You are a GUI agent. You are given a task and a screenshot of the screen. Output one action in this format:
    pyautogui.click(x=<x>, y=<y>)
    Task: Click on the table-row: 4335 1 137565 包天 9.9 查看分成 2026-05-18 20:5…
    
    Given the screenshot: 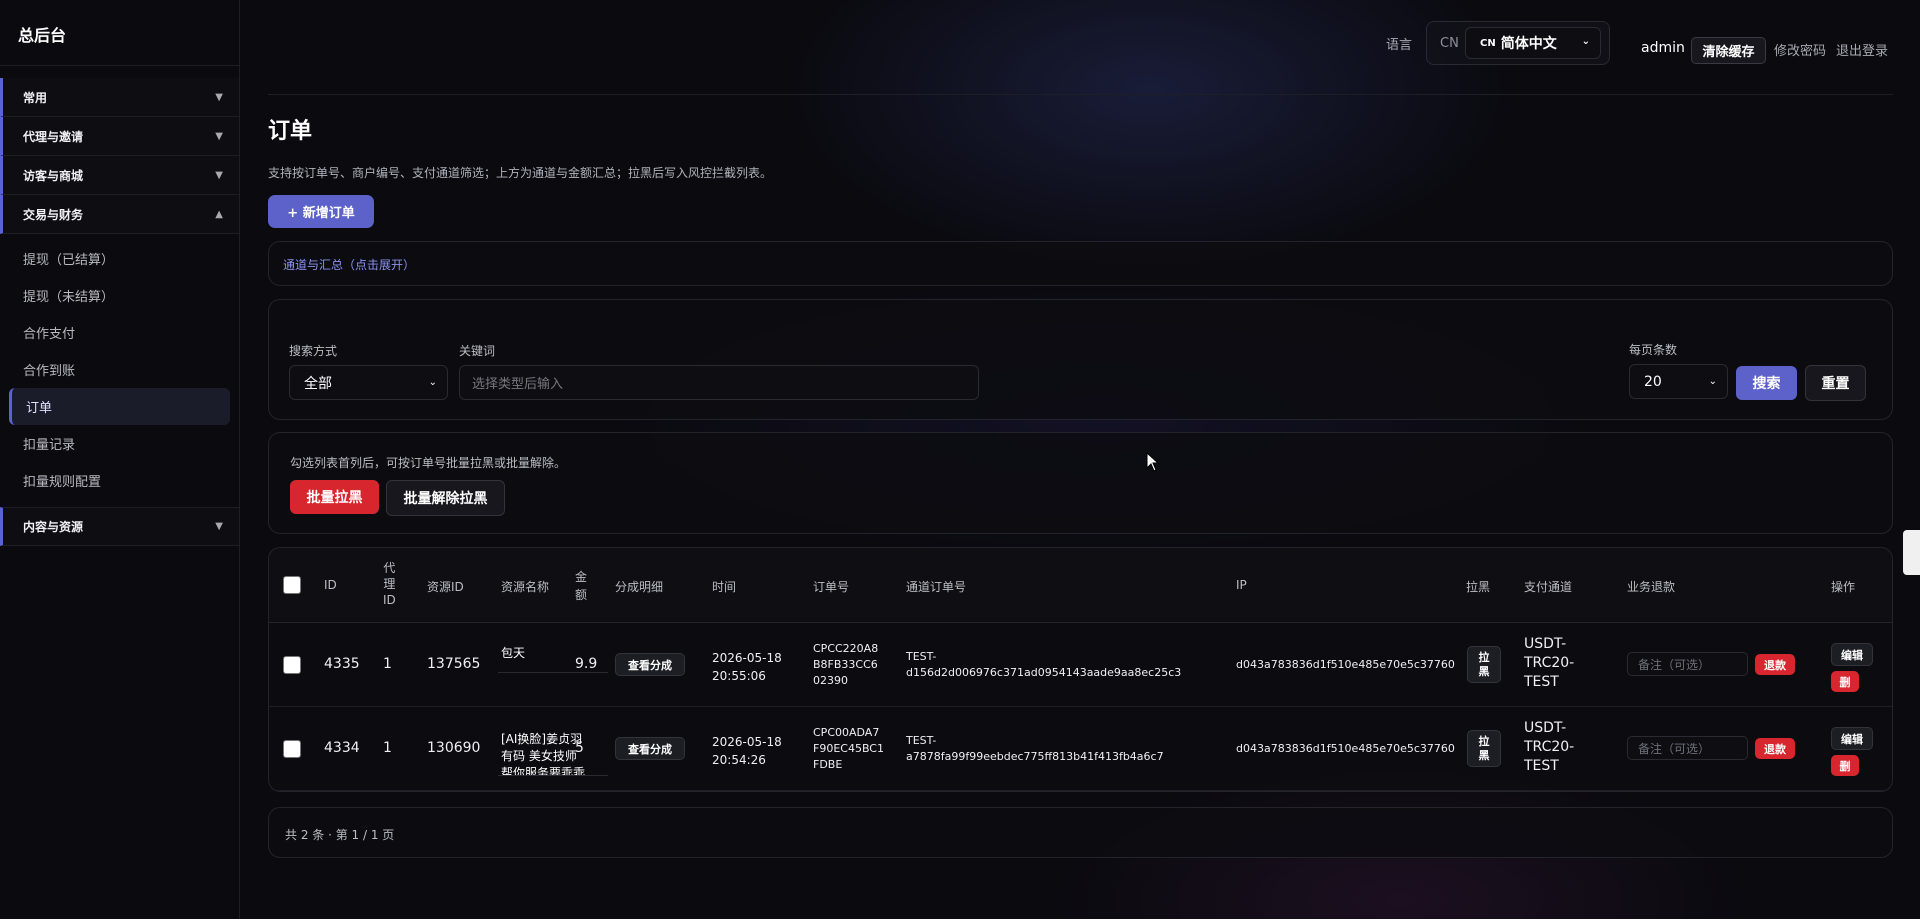 What is the action you would take?
    pyautogui.click(x=1080, y=665)
    